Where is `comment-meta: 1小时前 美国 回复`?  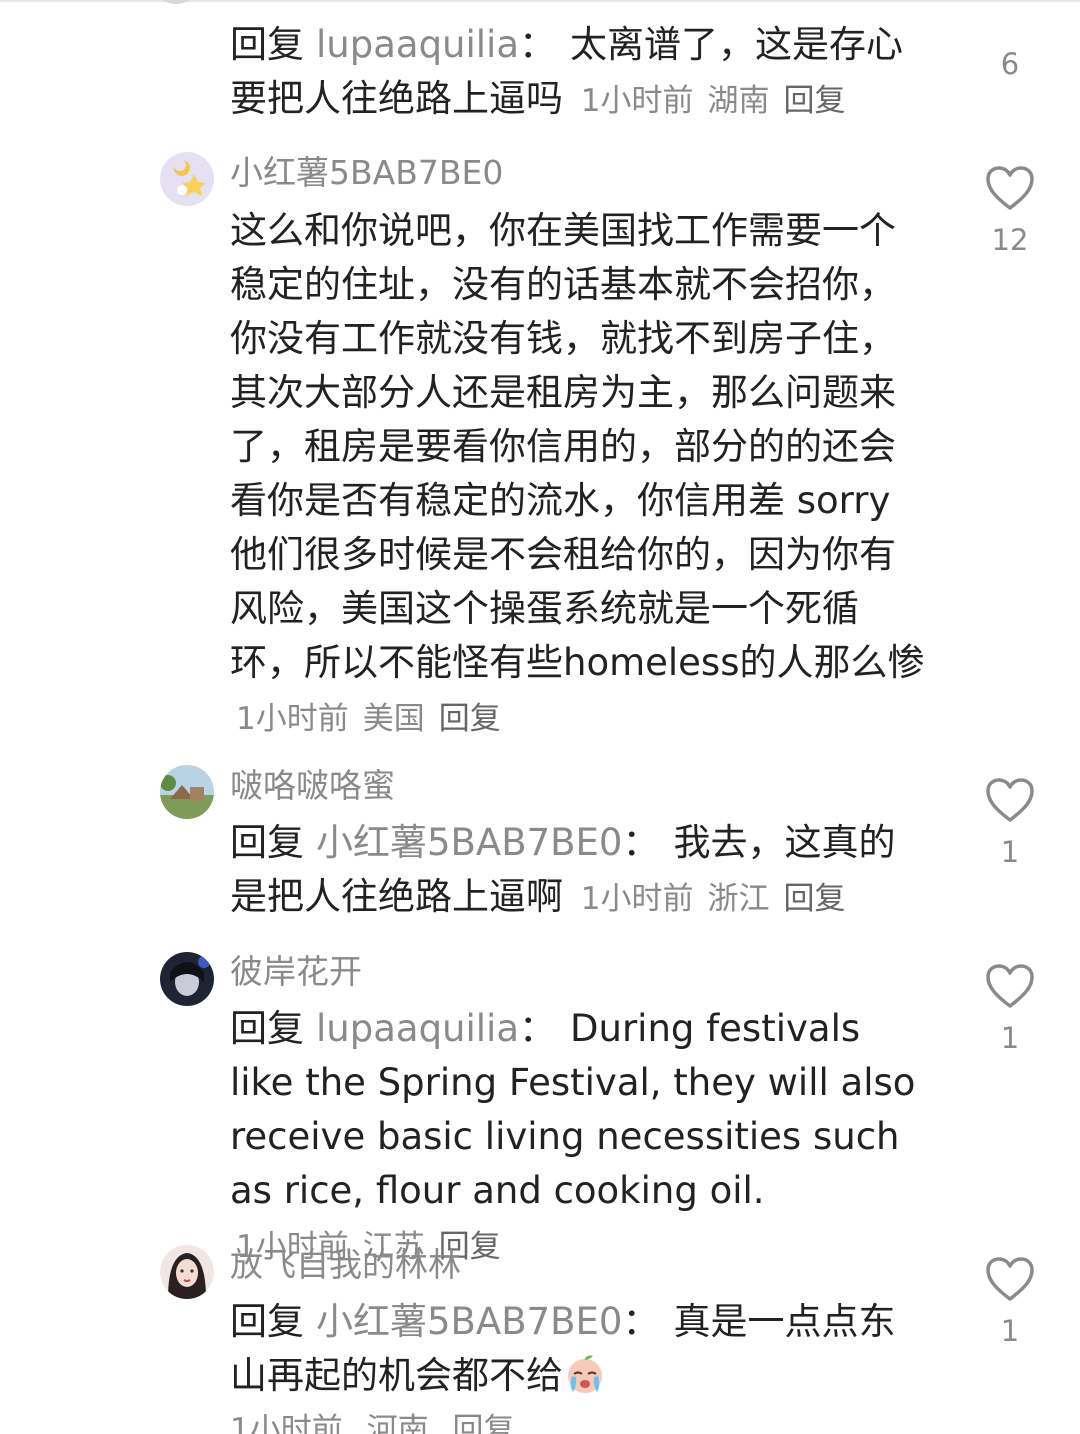 comment-meta: 1小时前 美国 回复 is located at coordinates (375, 719).